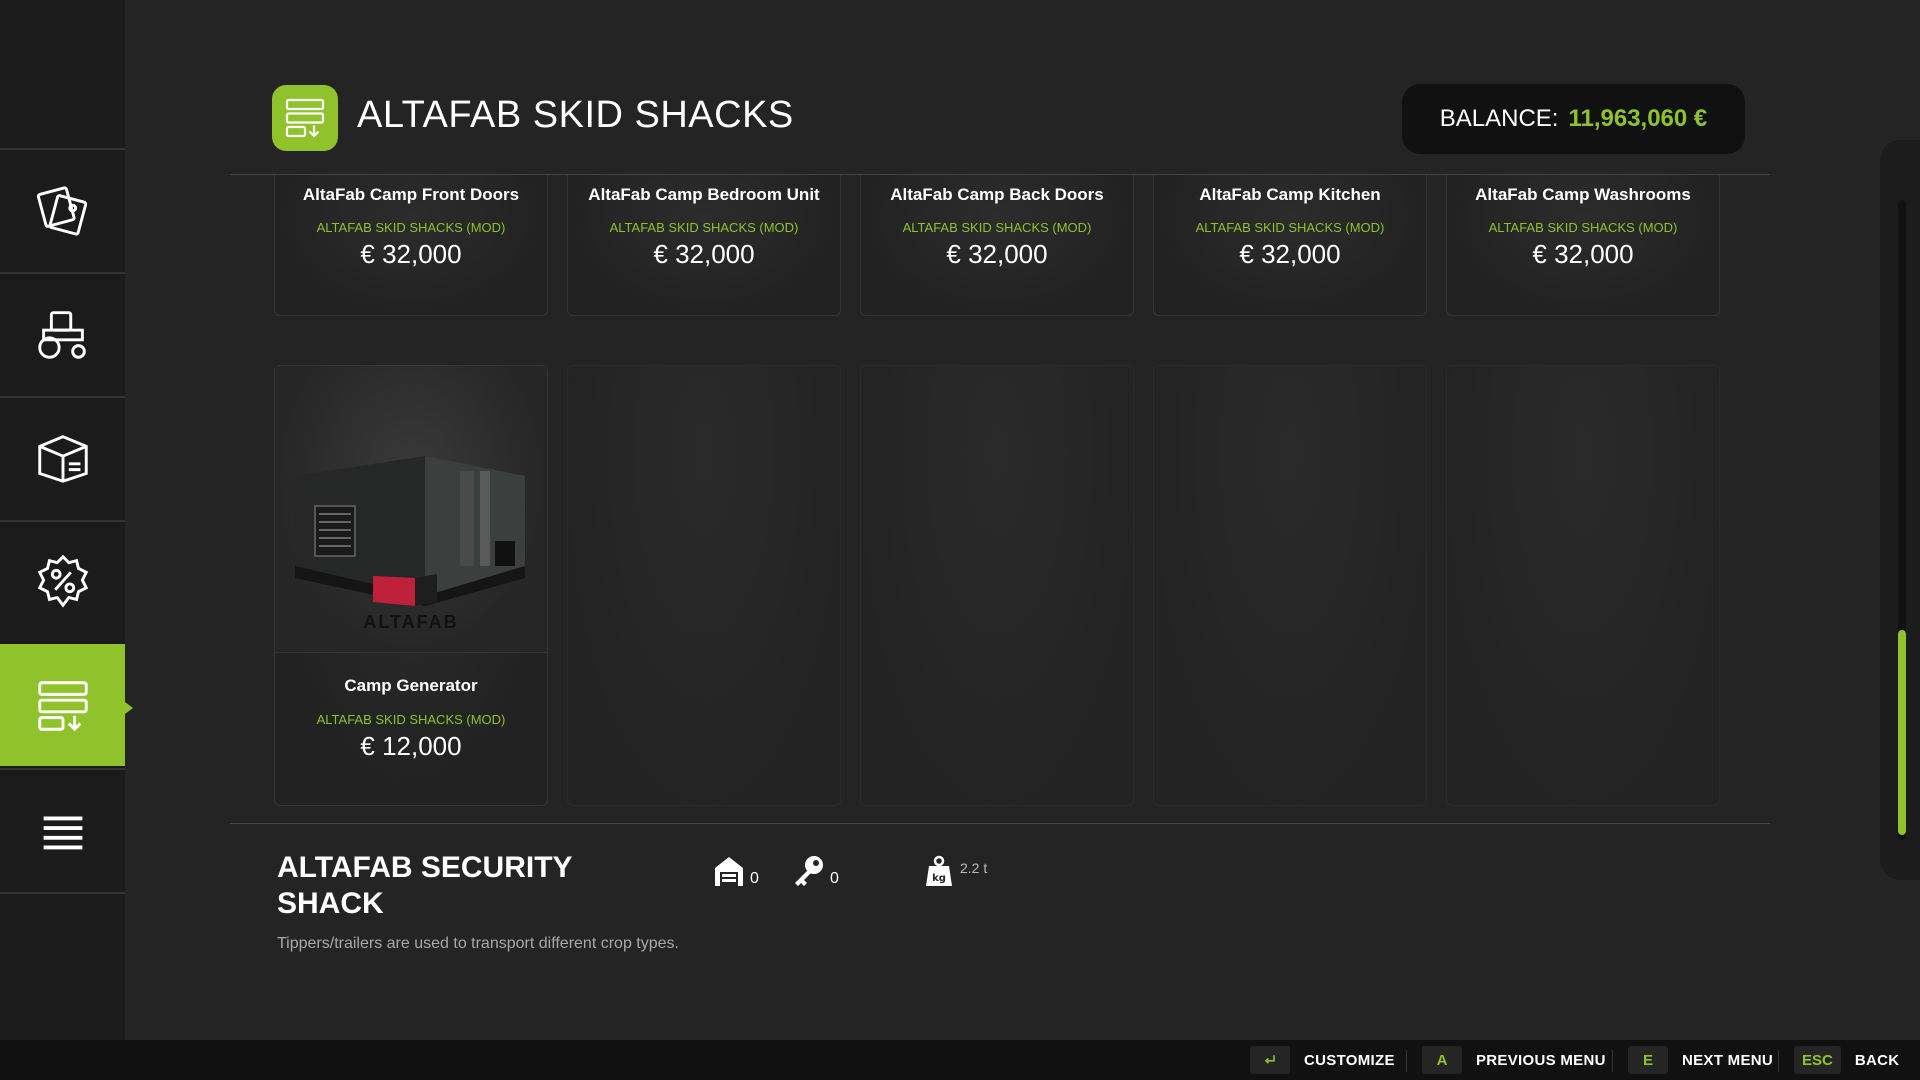 The width and height of the screenshot is (1920, 1080). I want to click on previous-menu-action: A PREVIOUS MENU, so click(1514, 1060).